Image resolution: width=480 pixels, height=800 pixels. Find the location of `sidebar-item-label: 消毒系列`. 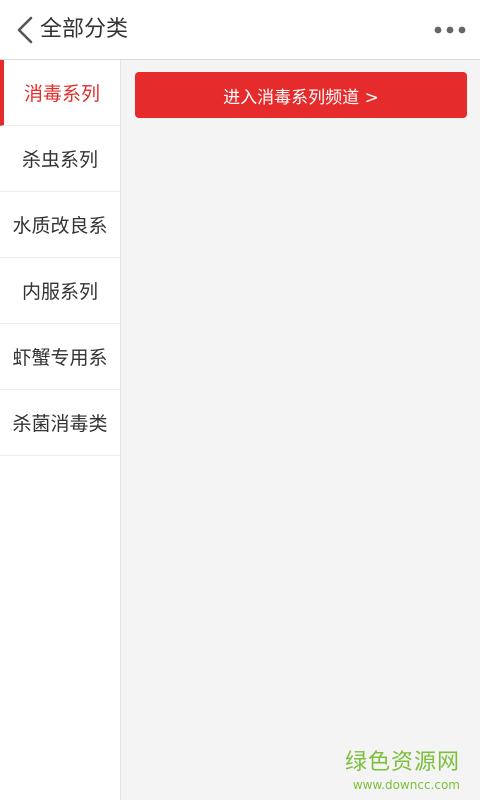

sidebar-item-label: 消毒系列 is located at coordinates (61, 94).